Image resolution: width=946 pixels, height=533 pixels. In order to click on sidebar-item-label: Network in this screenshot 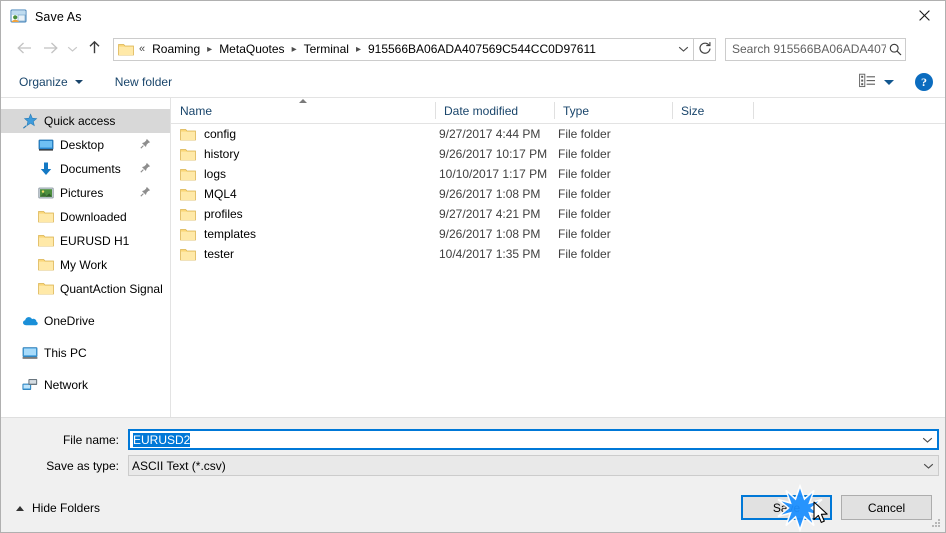, I will do `click(66, 385)`.